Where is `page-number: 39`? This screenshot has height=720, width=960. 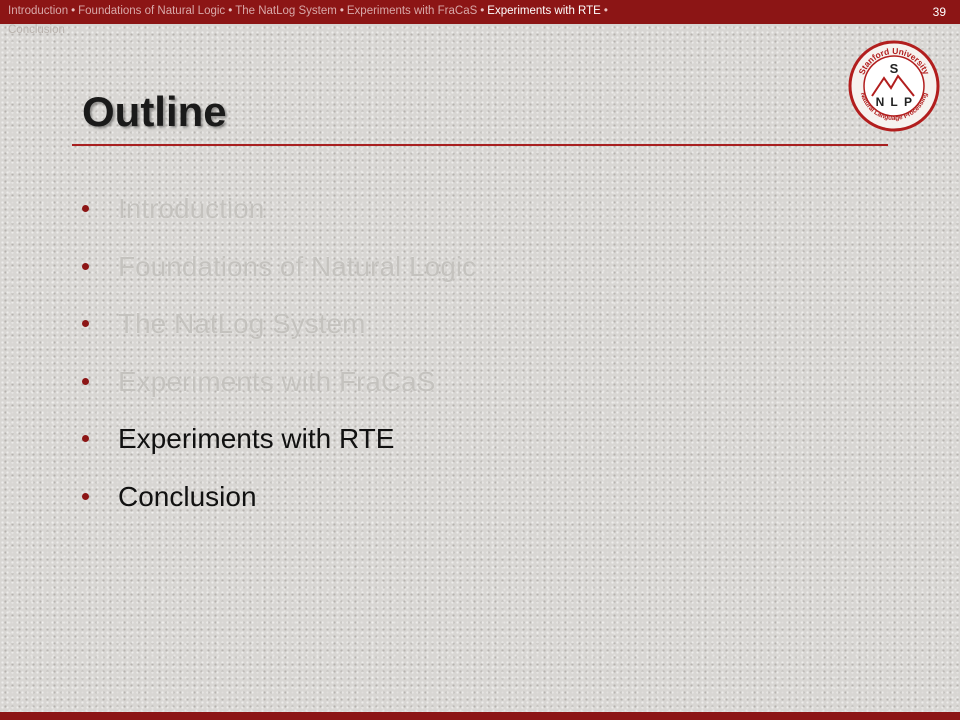
page-number: 39 is located at coordinates (939, 12).